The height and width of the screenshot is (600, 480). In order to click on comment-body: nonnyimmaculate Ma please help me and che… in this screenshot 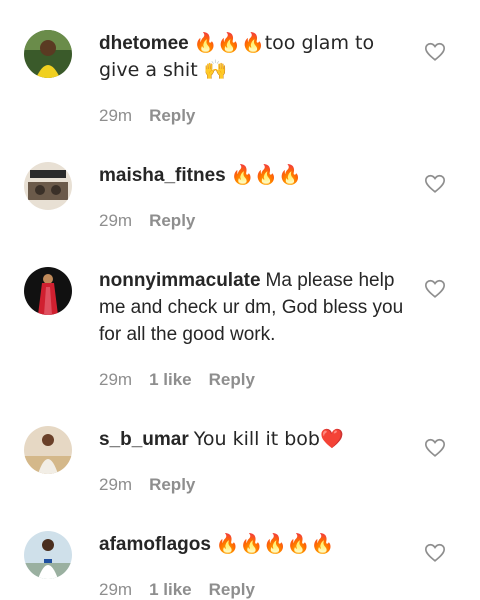, I will do `click(254, 307)`.